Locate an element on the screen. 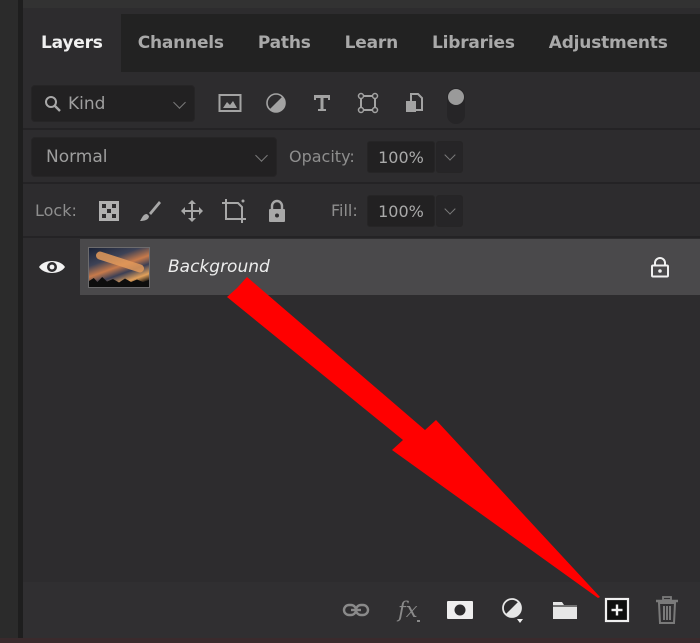 This screenshot has height=643, width=700. filter-toggle is located at coordinates (456, 106).